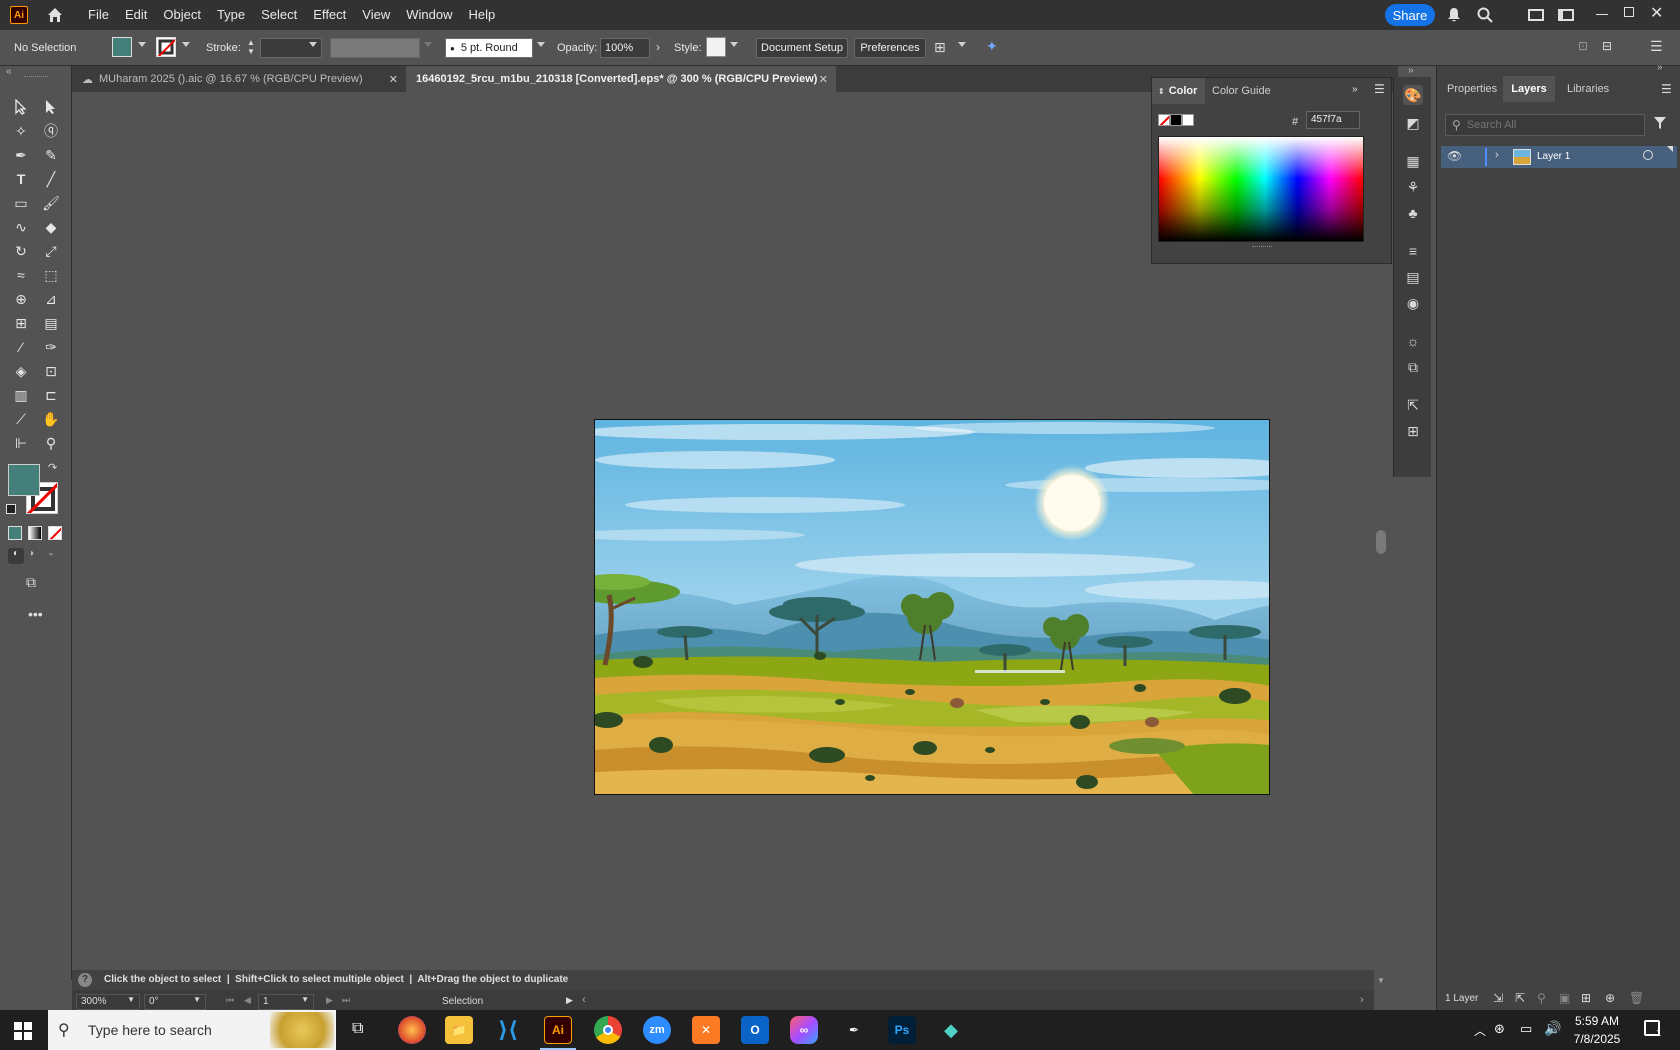 The height and width of the screenshot is (1050, 1680). I want to click on artboard-savanna-illustration, so click(932, 607).